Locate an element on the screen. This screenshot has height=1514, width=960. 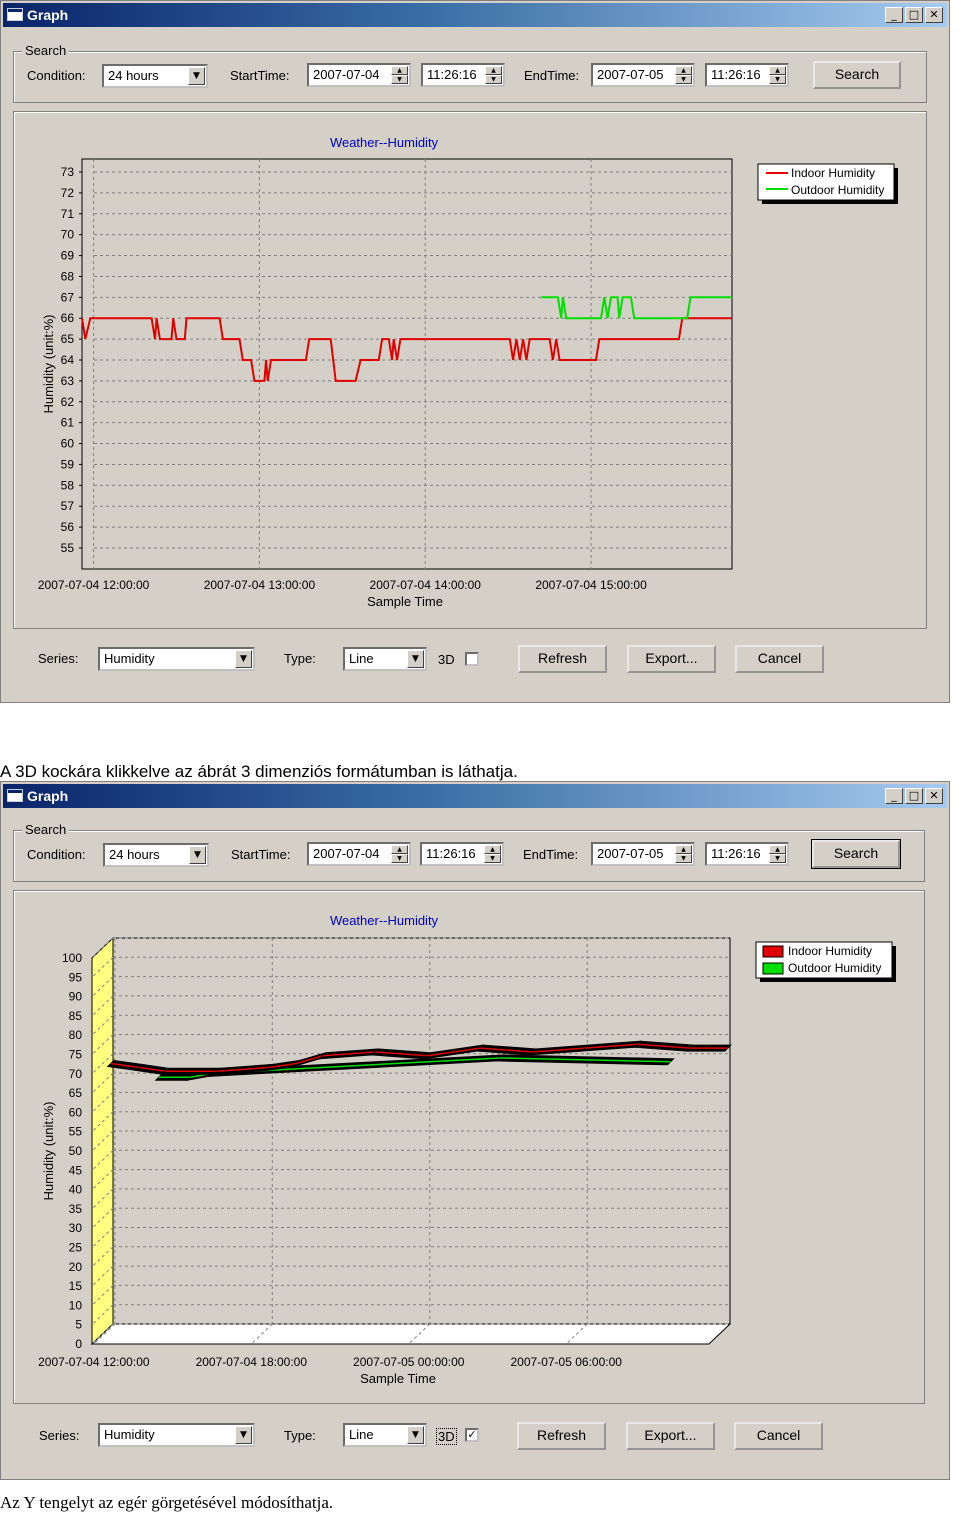
y-tick-label: 45 is located at coordinates (76, 1170).